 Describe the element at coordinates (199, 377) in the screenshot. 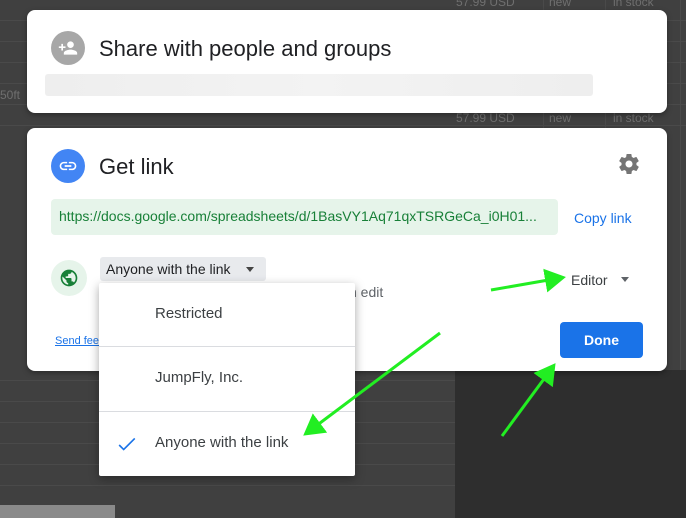

I see `menu-item-label: JumpFly, Inc.` at that location.